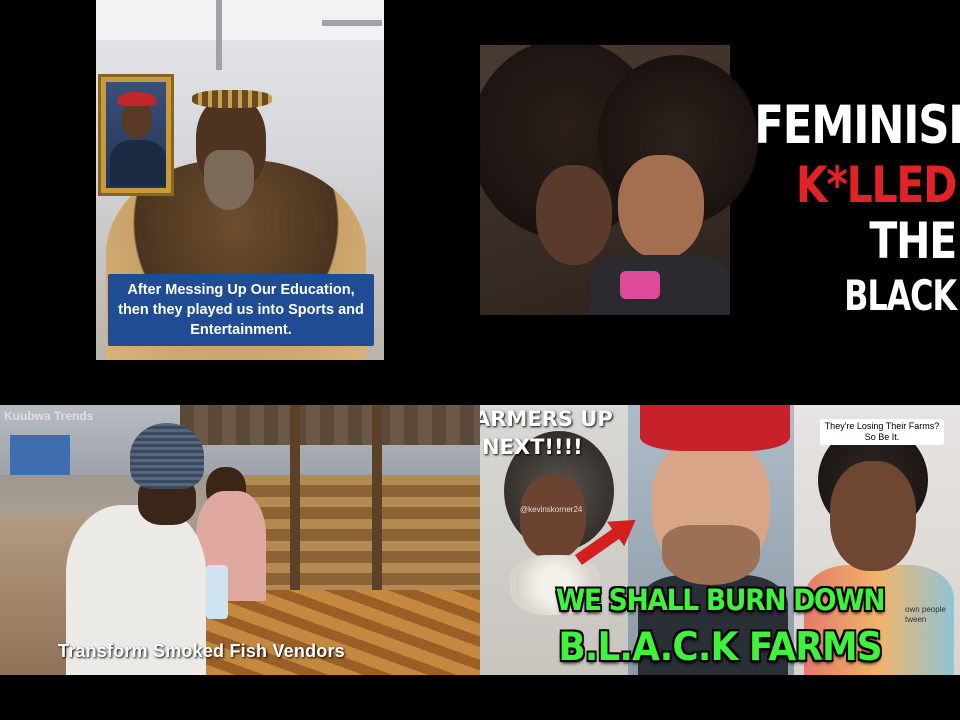  Describe the element at coordinates (711, 555) in the screenshot. I see `p2-beard` at that location.